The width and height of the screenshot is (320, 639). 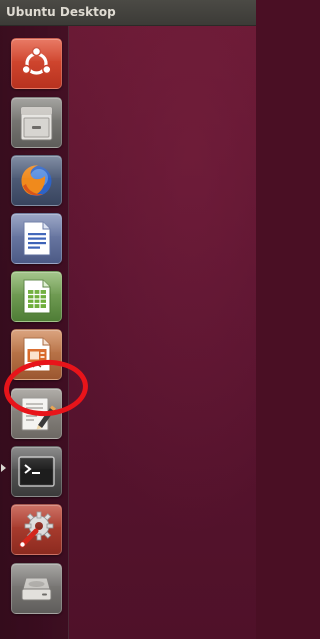 I want to click on dash-home-button, so click(x=36, y=63).